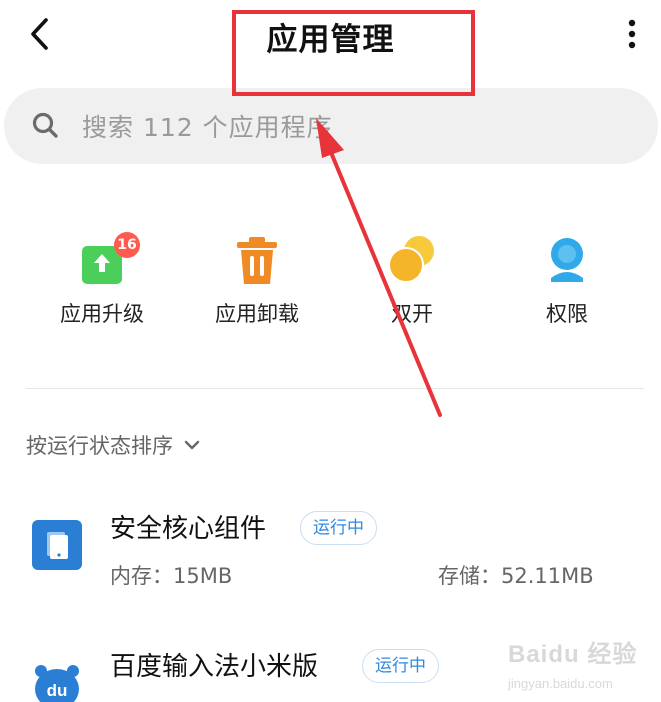  I want to click on baidu-input-icon: du, so click(57, 683).